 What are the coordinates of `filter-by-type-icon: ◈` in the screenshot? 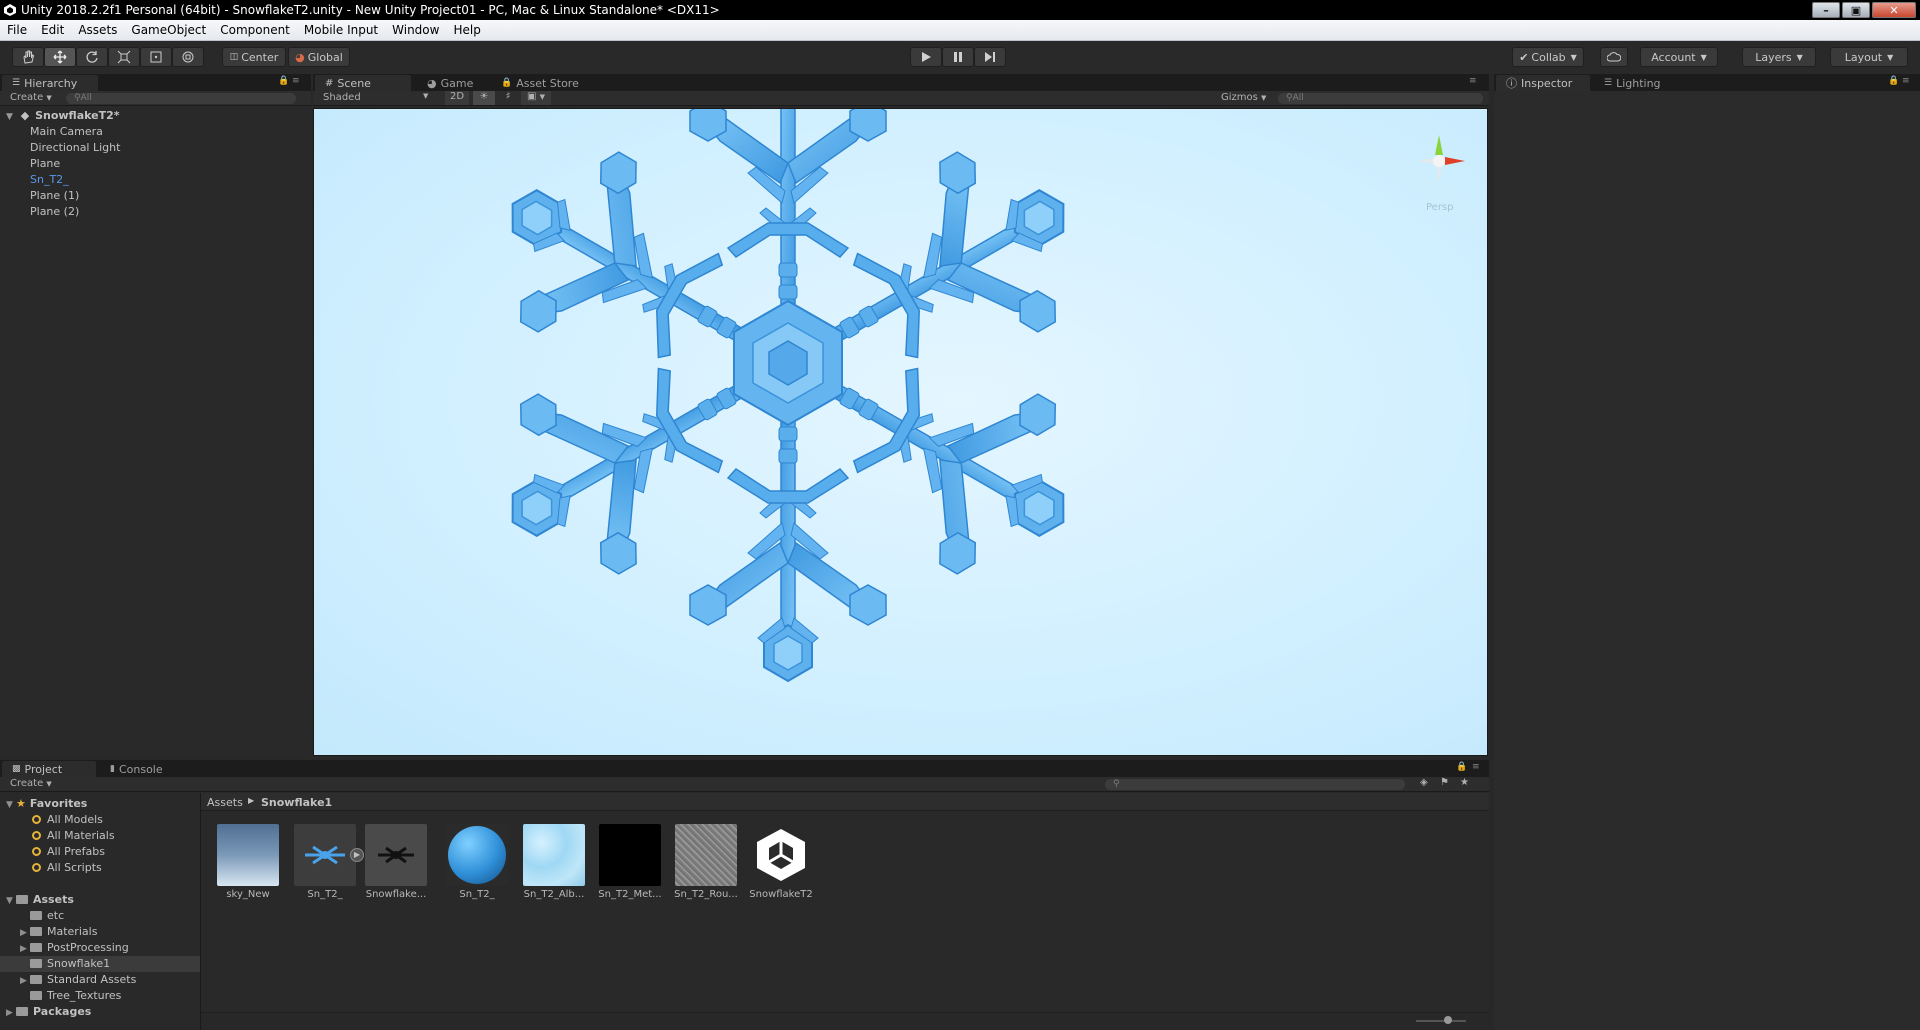 It's located at (1424, 782).